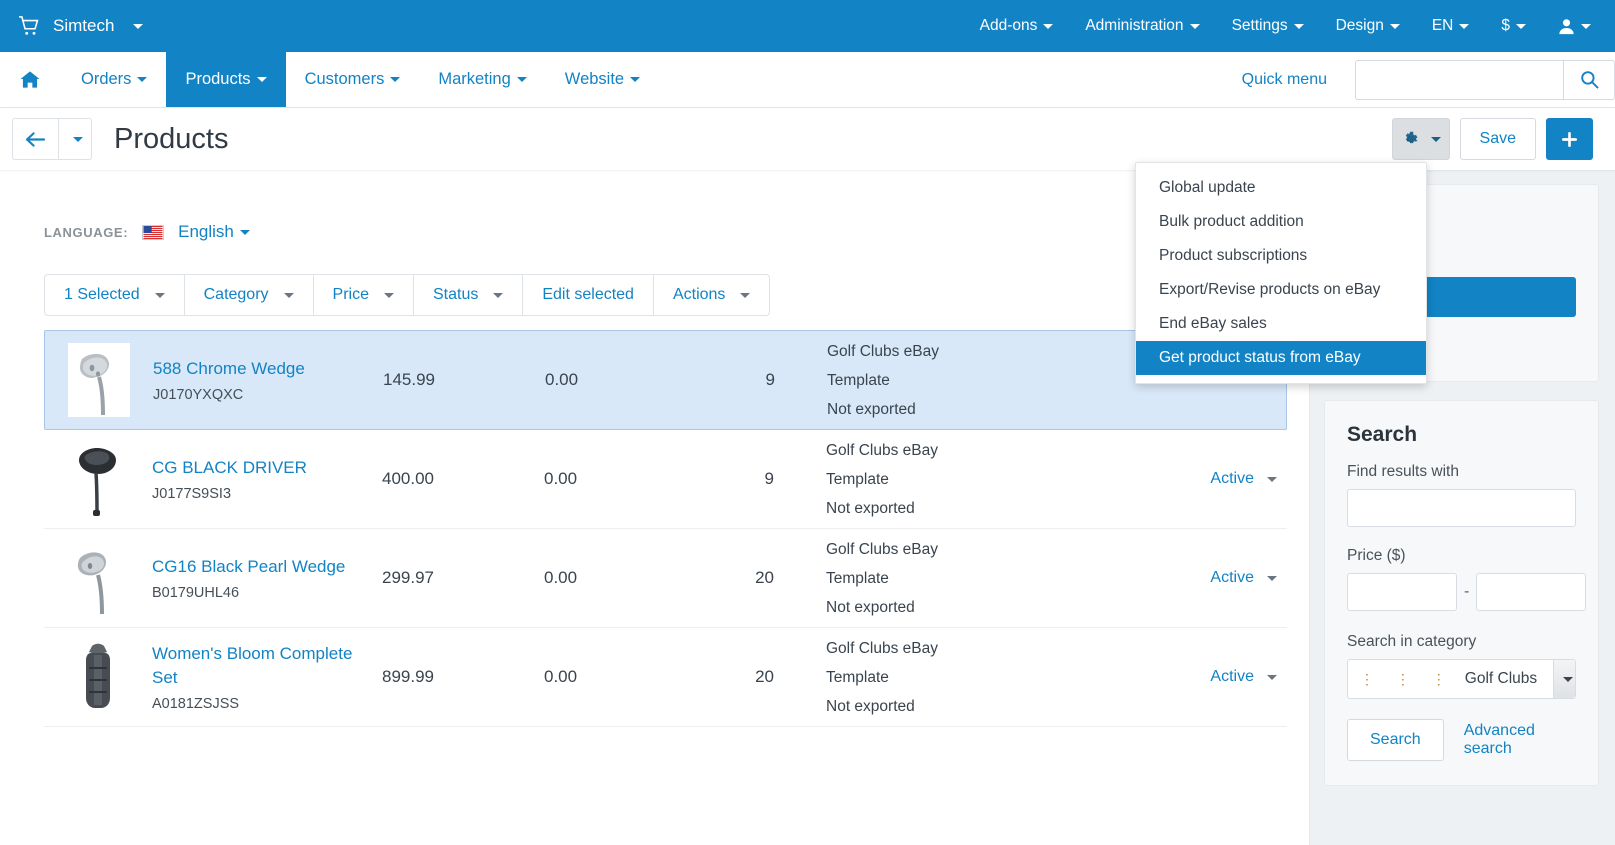 This screenshot has width=1615, height=845. What do you see at coordinates (1497, 139) in the screenshot?
I see `save-button: Save` at bounding box center [1497, 139].